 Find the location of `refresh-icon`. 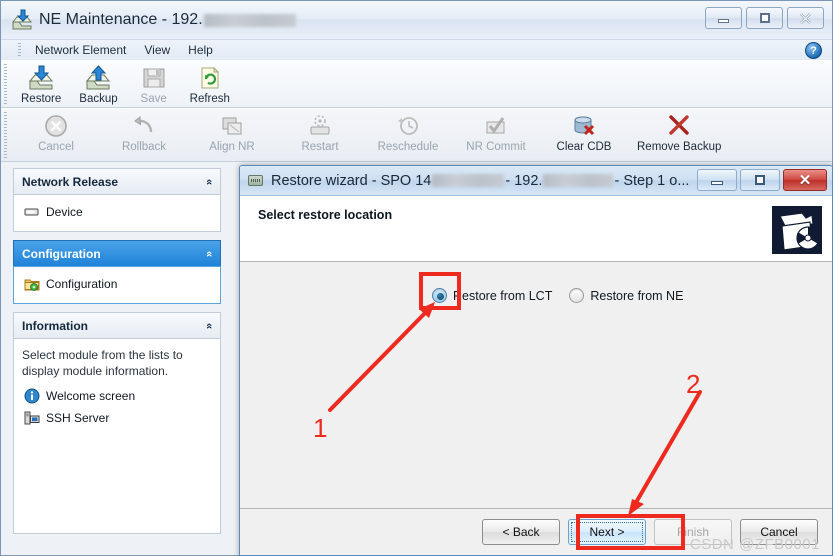

refresh-icon is located at coordinates (210, 78).